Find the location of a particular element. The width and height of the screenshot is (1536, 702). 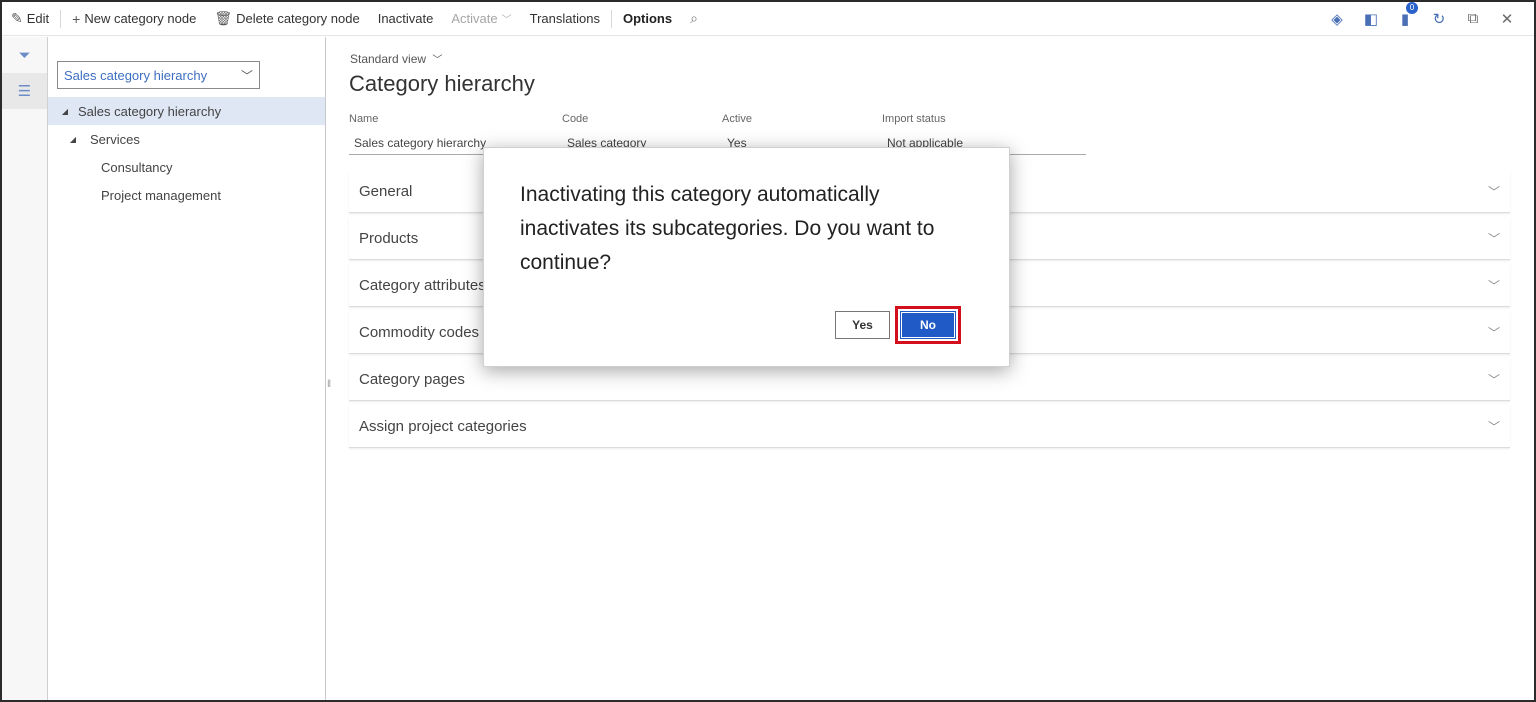

new-category-node-button: + New category node is located at coordinates (134, 19).